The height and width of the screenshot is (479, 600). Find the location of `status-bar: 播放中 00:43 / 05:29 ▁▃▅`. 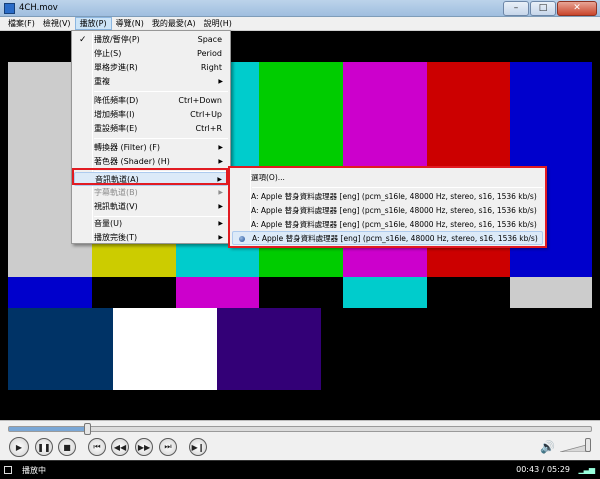

status-bar: 播放中 00:43 / 05:29 ▁▃▅ is located at coordinates (300, 469).